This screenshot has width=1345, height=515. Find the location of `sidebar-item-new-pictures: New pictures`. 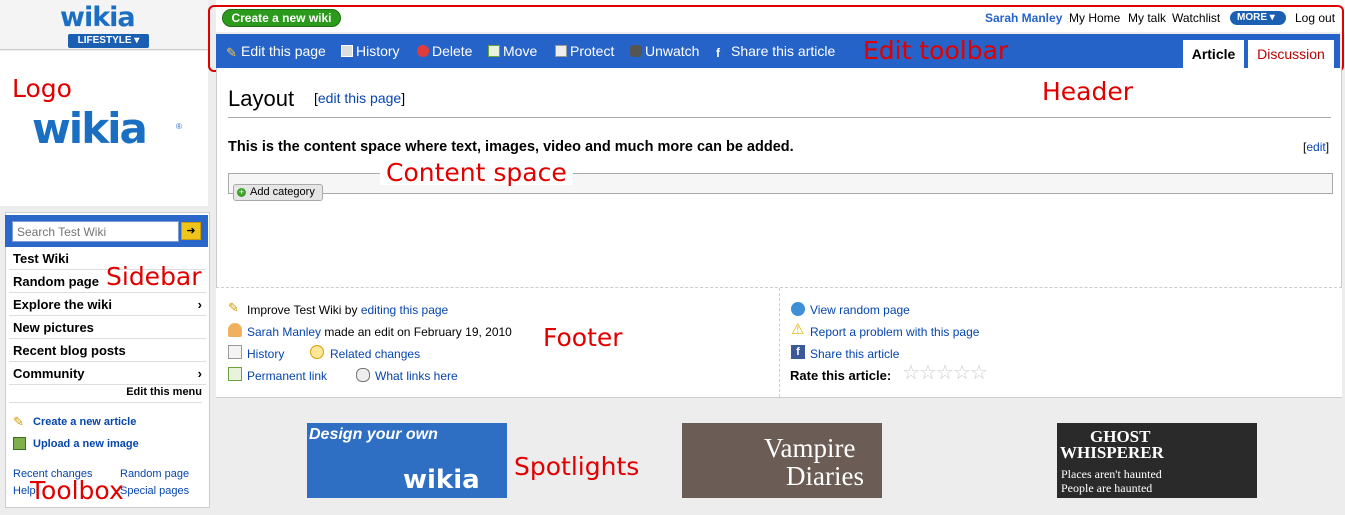

sidebar-item-new-pictures: New pictures is located at coordinates (107, 328).